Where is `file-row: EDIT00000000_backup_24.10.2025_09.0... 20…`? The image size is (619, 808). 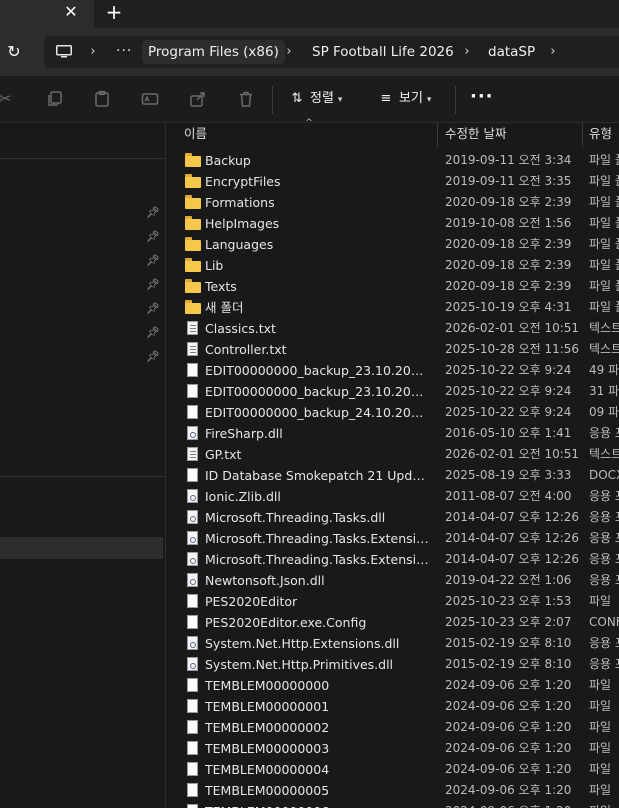
file-row: EDIT00000000_backup_24.10.2025_09.0... 20… is located at coordinates (392, 412).